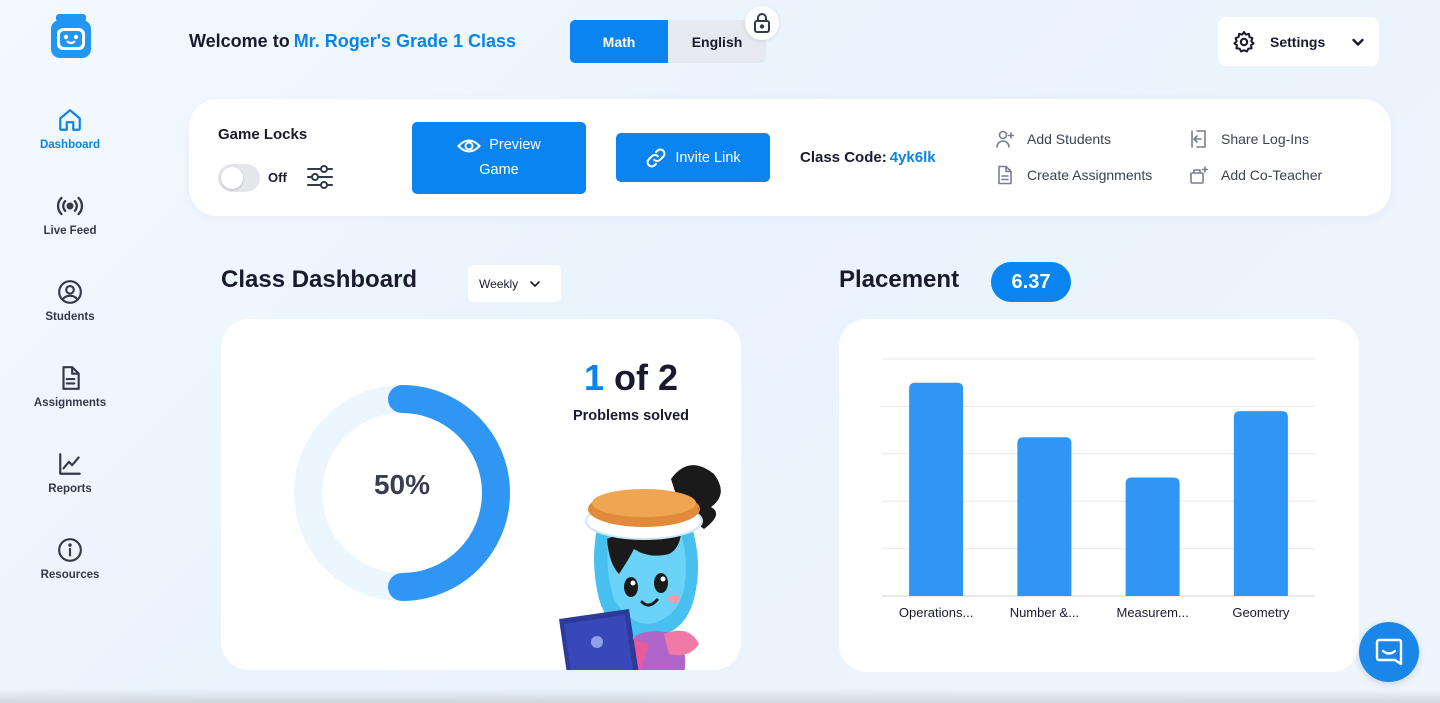  I want to click on subject-toggle: Math English, so click(668, 41).